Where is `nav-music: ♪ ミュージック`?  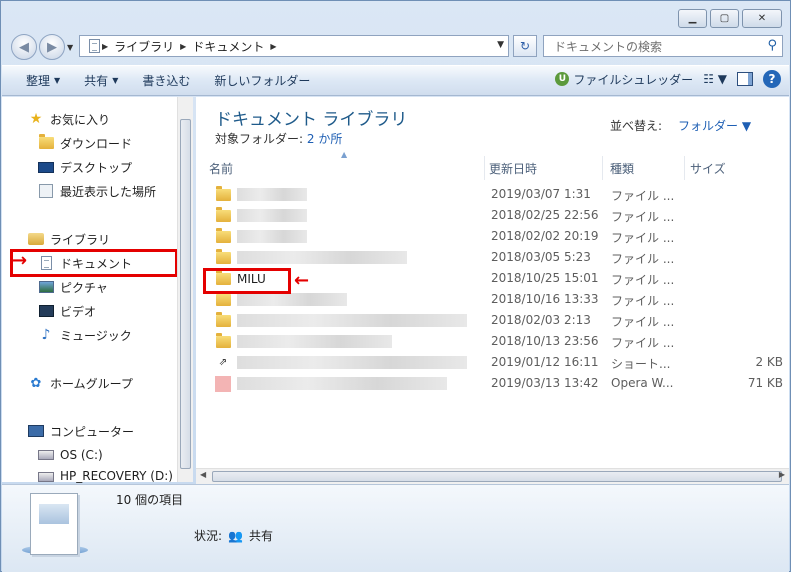
nav-music: ♪ ミュージック is located at coordinates (85, 335).